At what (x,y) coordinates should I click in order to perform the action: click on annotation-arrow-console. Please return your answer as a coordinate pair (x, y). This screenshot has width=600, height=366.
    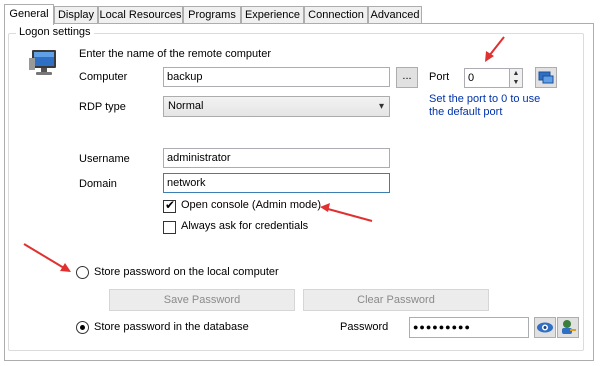
    Looking at the image, I should click on (346, 212).